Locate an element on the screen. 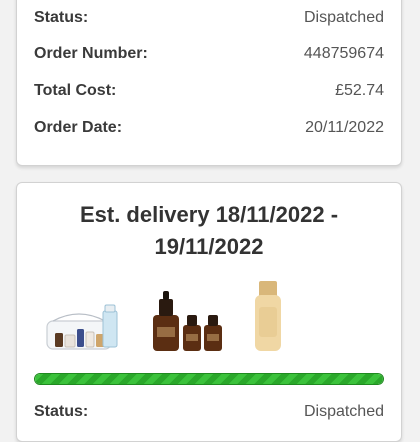  order-date-label: Order Date: is located at coordinates (78, 127).